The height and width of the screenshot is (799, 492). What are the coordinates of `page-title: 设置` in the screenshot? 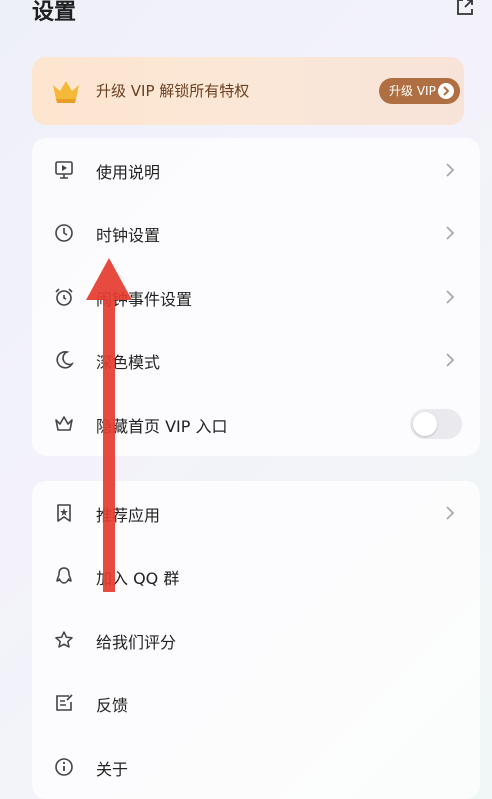 It's located at (54, 12).